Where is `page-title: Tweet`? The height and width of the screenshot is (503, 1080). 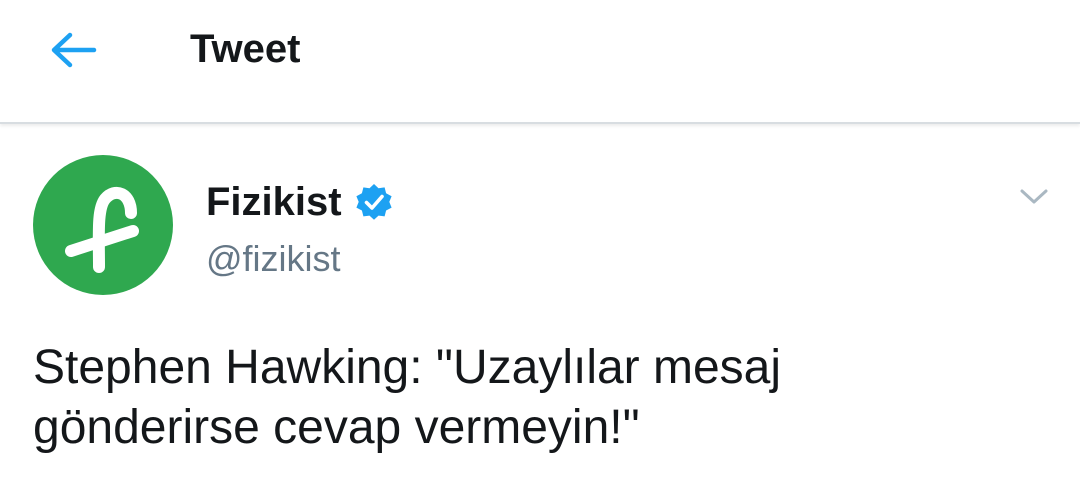 page-title: Tweet is located at coordinates (245, 49).